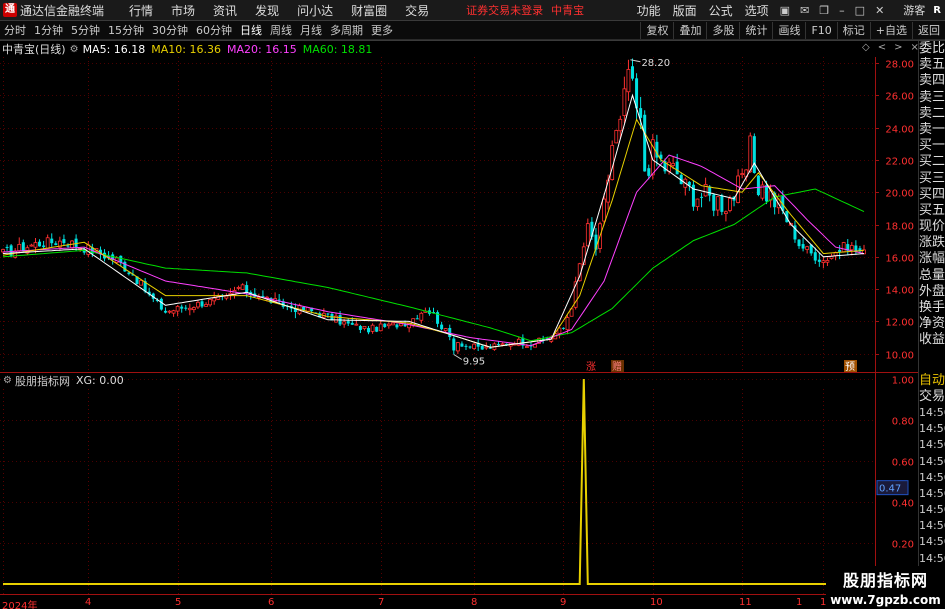 The image size is (945, 609). Describe the element at coordinates (882, 47) in the screenshot. I see `prev-icon: <` at that location.